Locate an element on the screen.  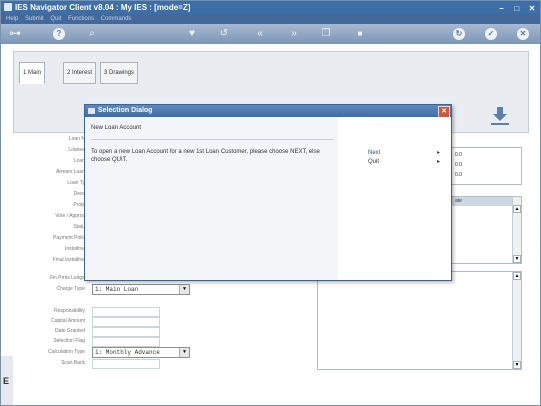
label-capital-amount: Capital Amount is located at coordinates (68, 321).